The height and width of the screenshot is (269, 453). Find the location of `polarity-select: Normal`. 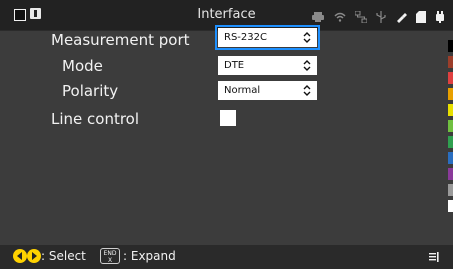

polarity-select: Normal is located at coordinates (267, 90).